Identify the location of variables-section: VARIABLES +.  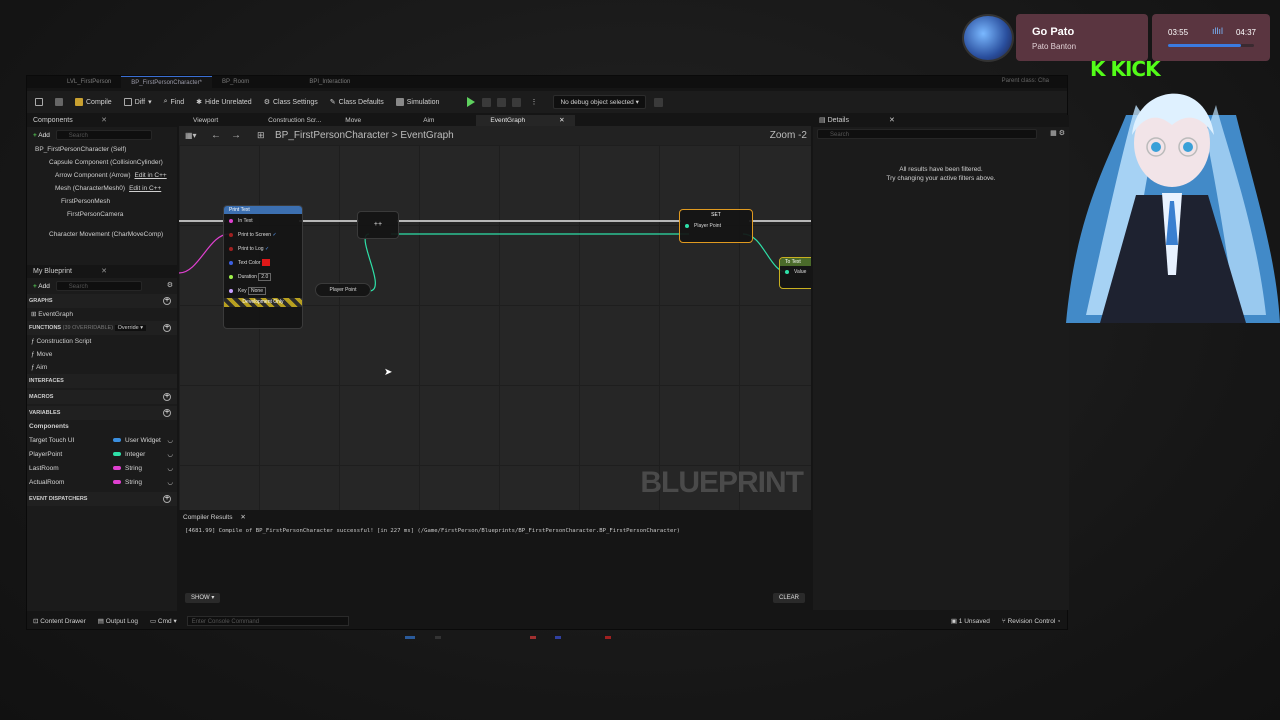
(102, 413).